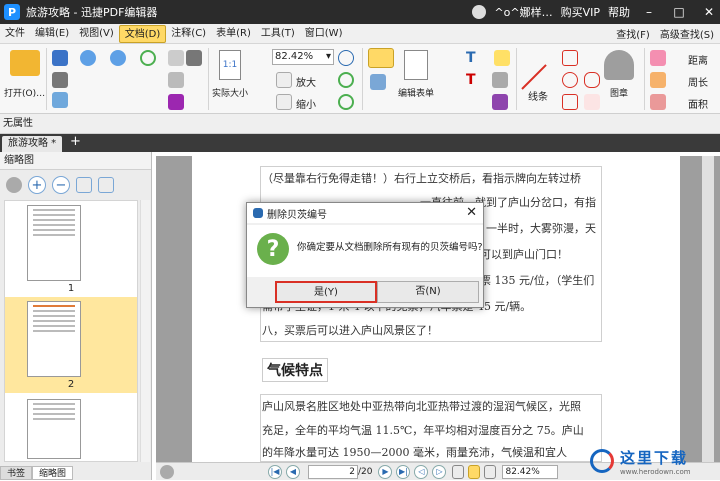 The width and height of the screenshot is (720, 481). Describe the element at coordinates (346, 102) in the screenshot. I see `refresh-icon` at that location.